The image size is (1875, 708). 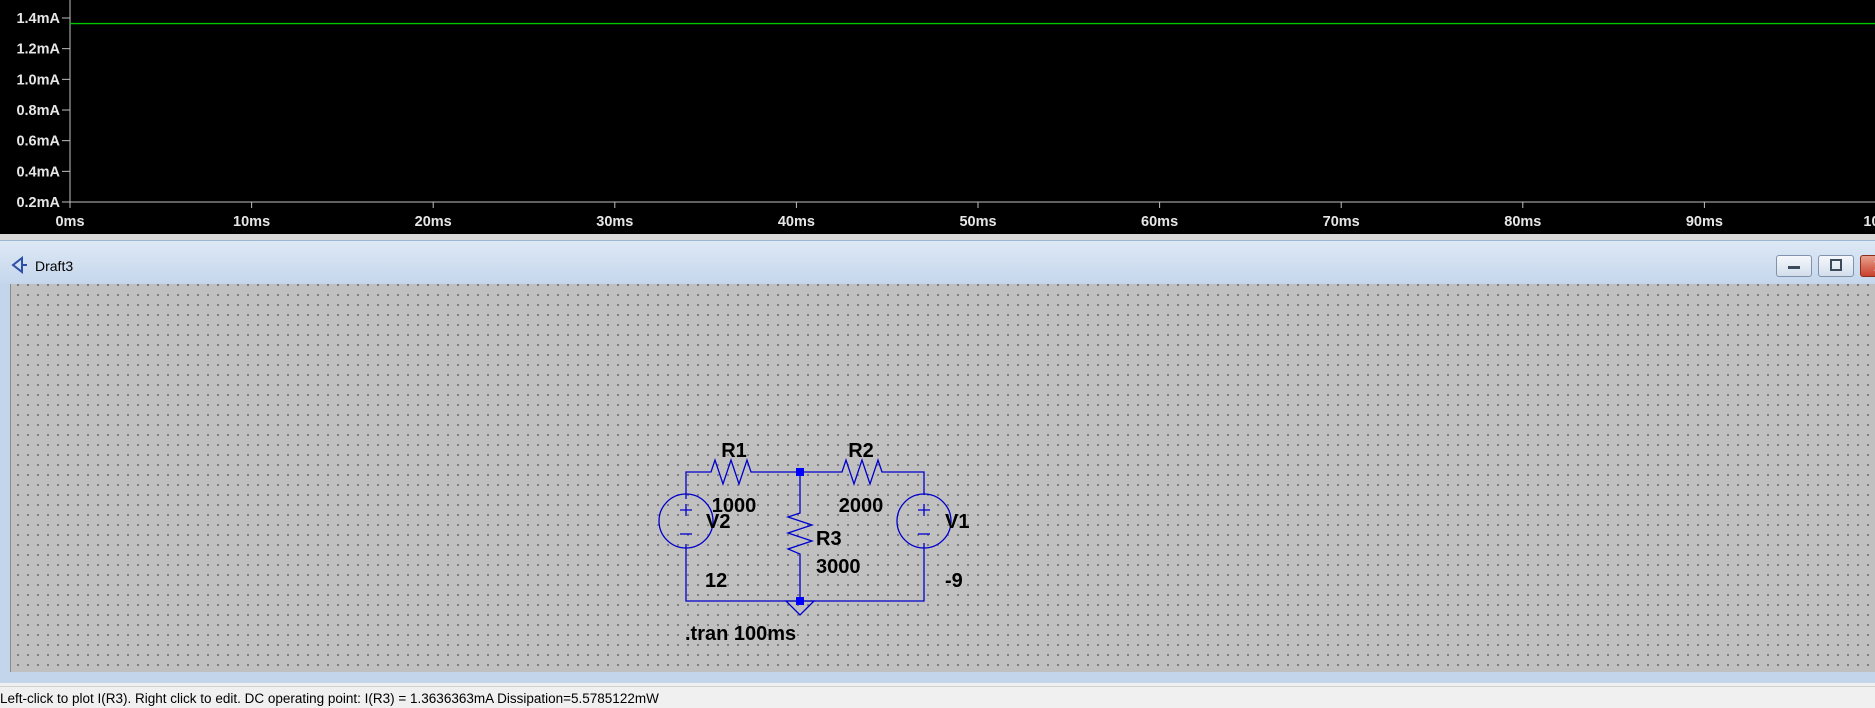 What do you see at coordinates (1159, 222) in the screenshot?
I see `x-tick-label: 60ms` at bounding box center [1159, 222].